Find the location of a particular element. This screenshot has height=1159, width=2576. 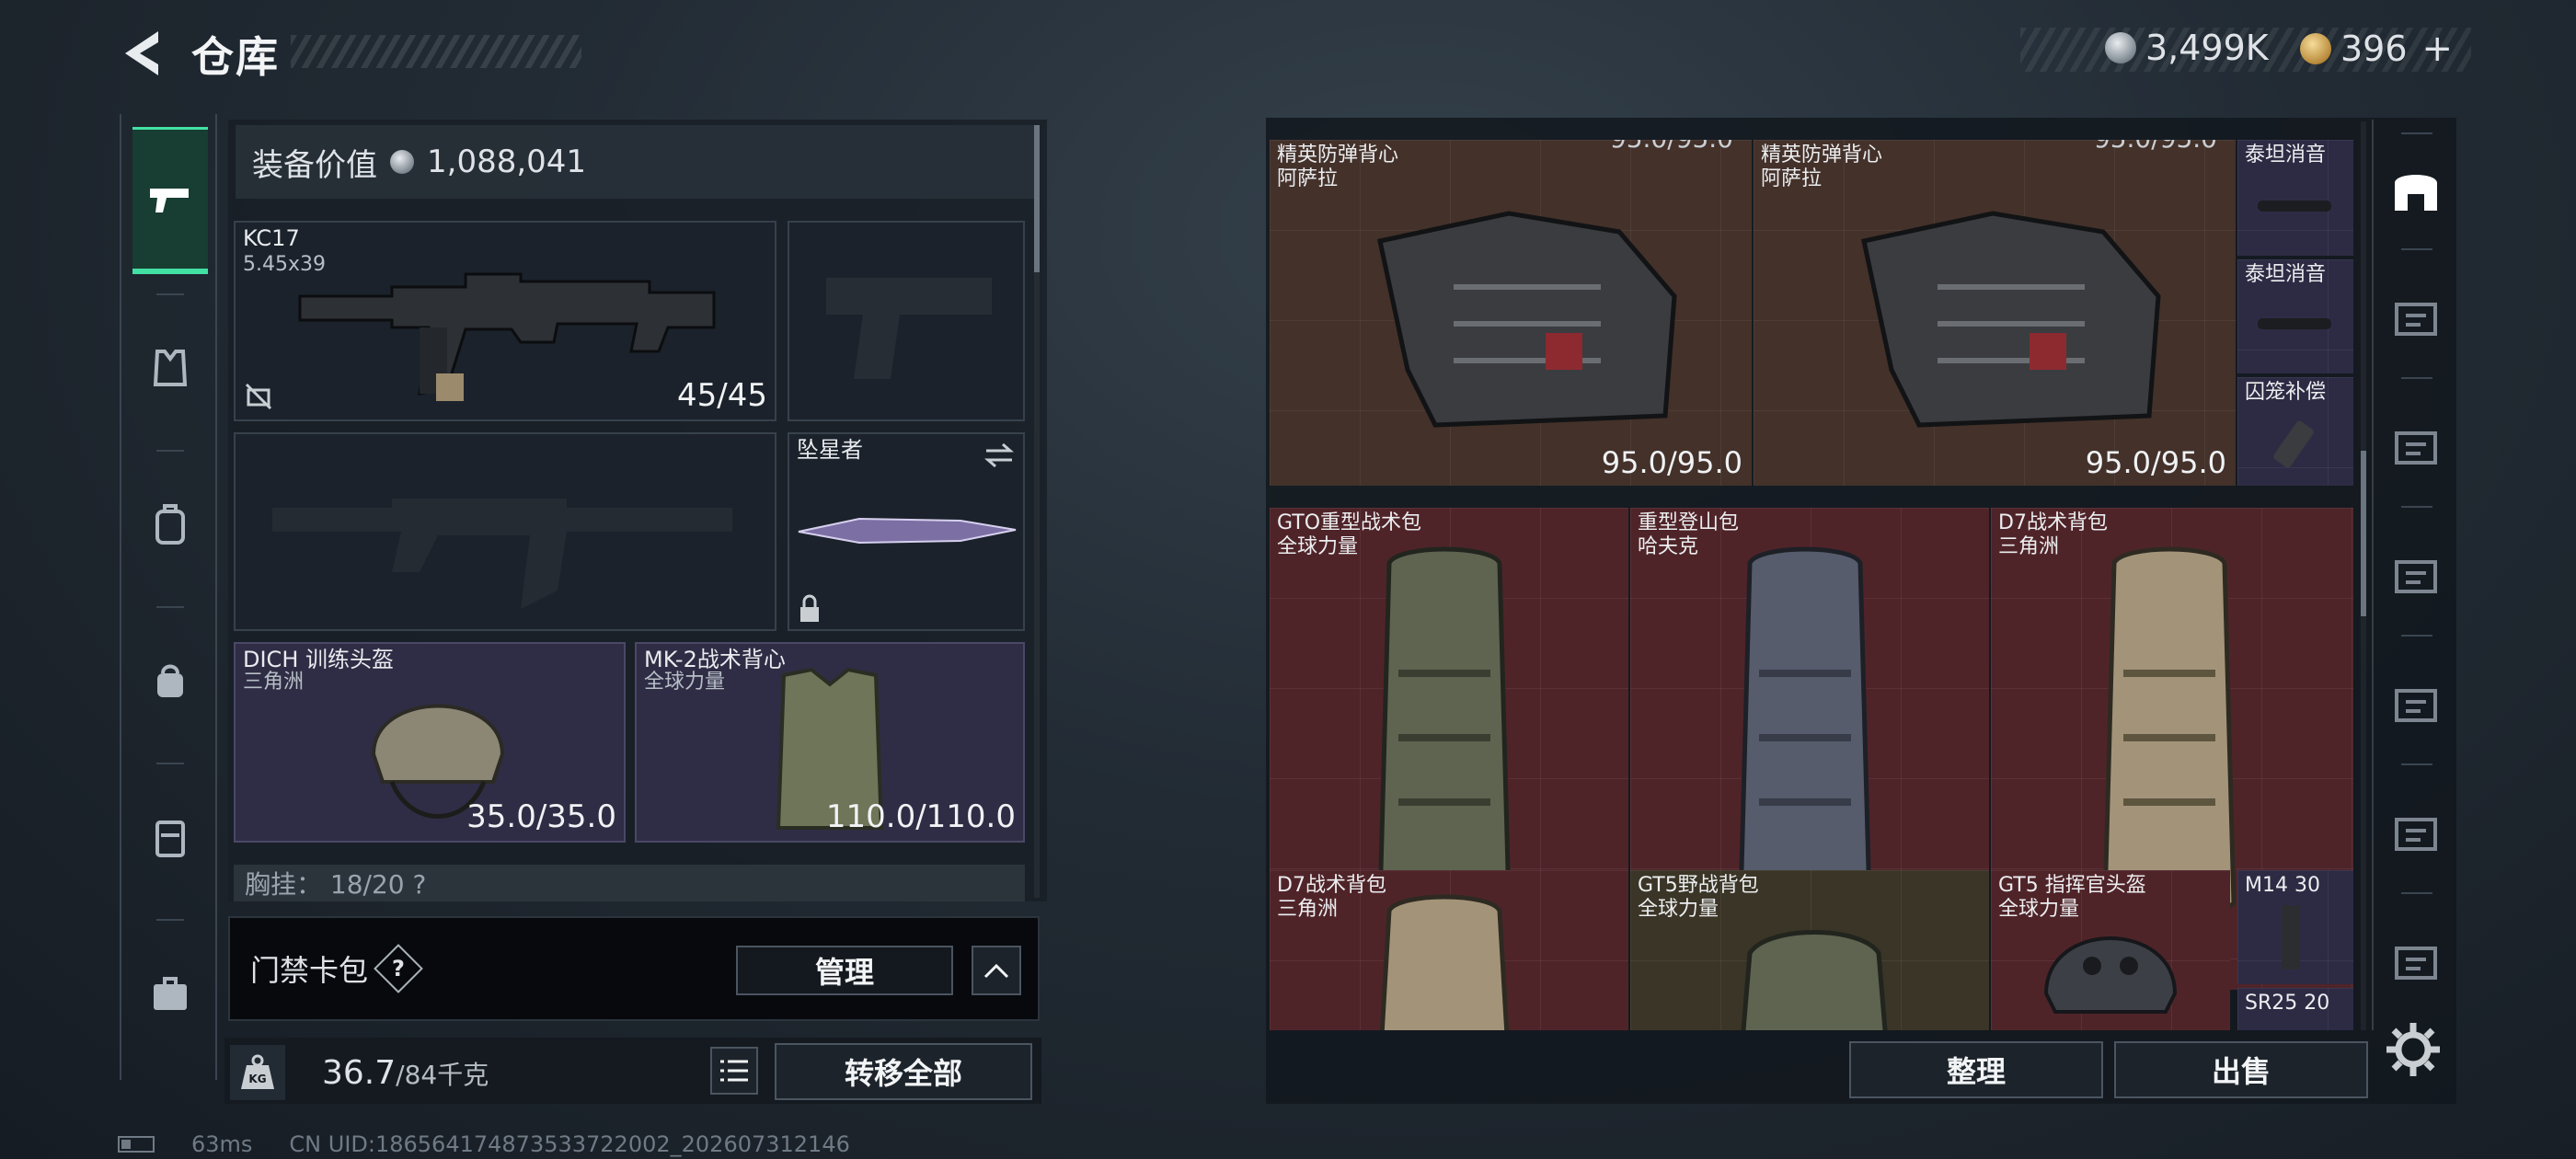

briefcase-icon is located at coordinates (170, 993).